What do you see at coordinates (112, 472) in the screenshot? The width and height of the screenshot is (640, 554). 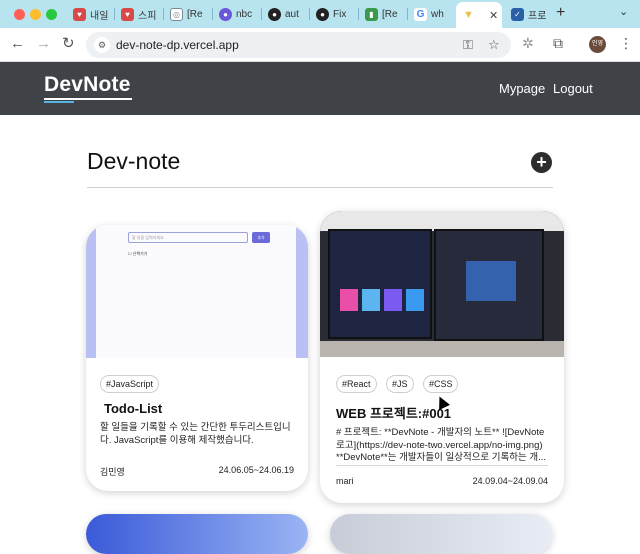 I see `card-author: 김민영` at bounding box center [112, 472].